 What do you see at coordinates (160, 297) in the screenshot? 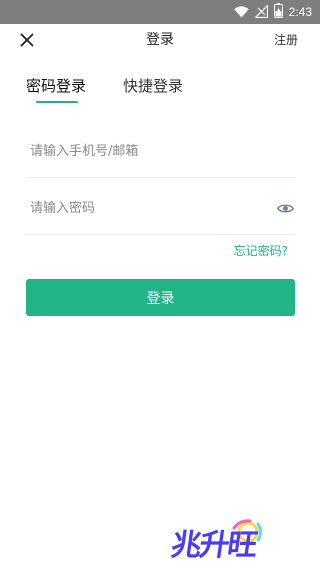
I see `login-button: 登录` at bounding box center [160, 297].